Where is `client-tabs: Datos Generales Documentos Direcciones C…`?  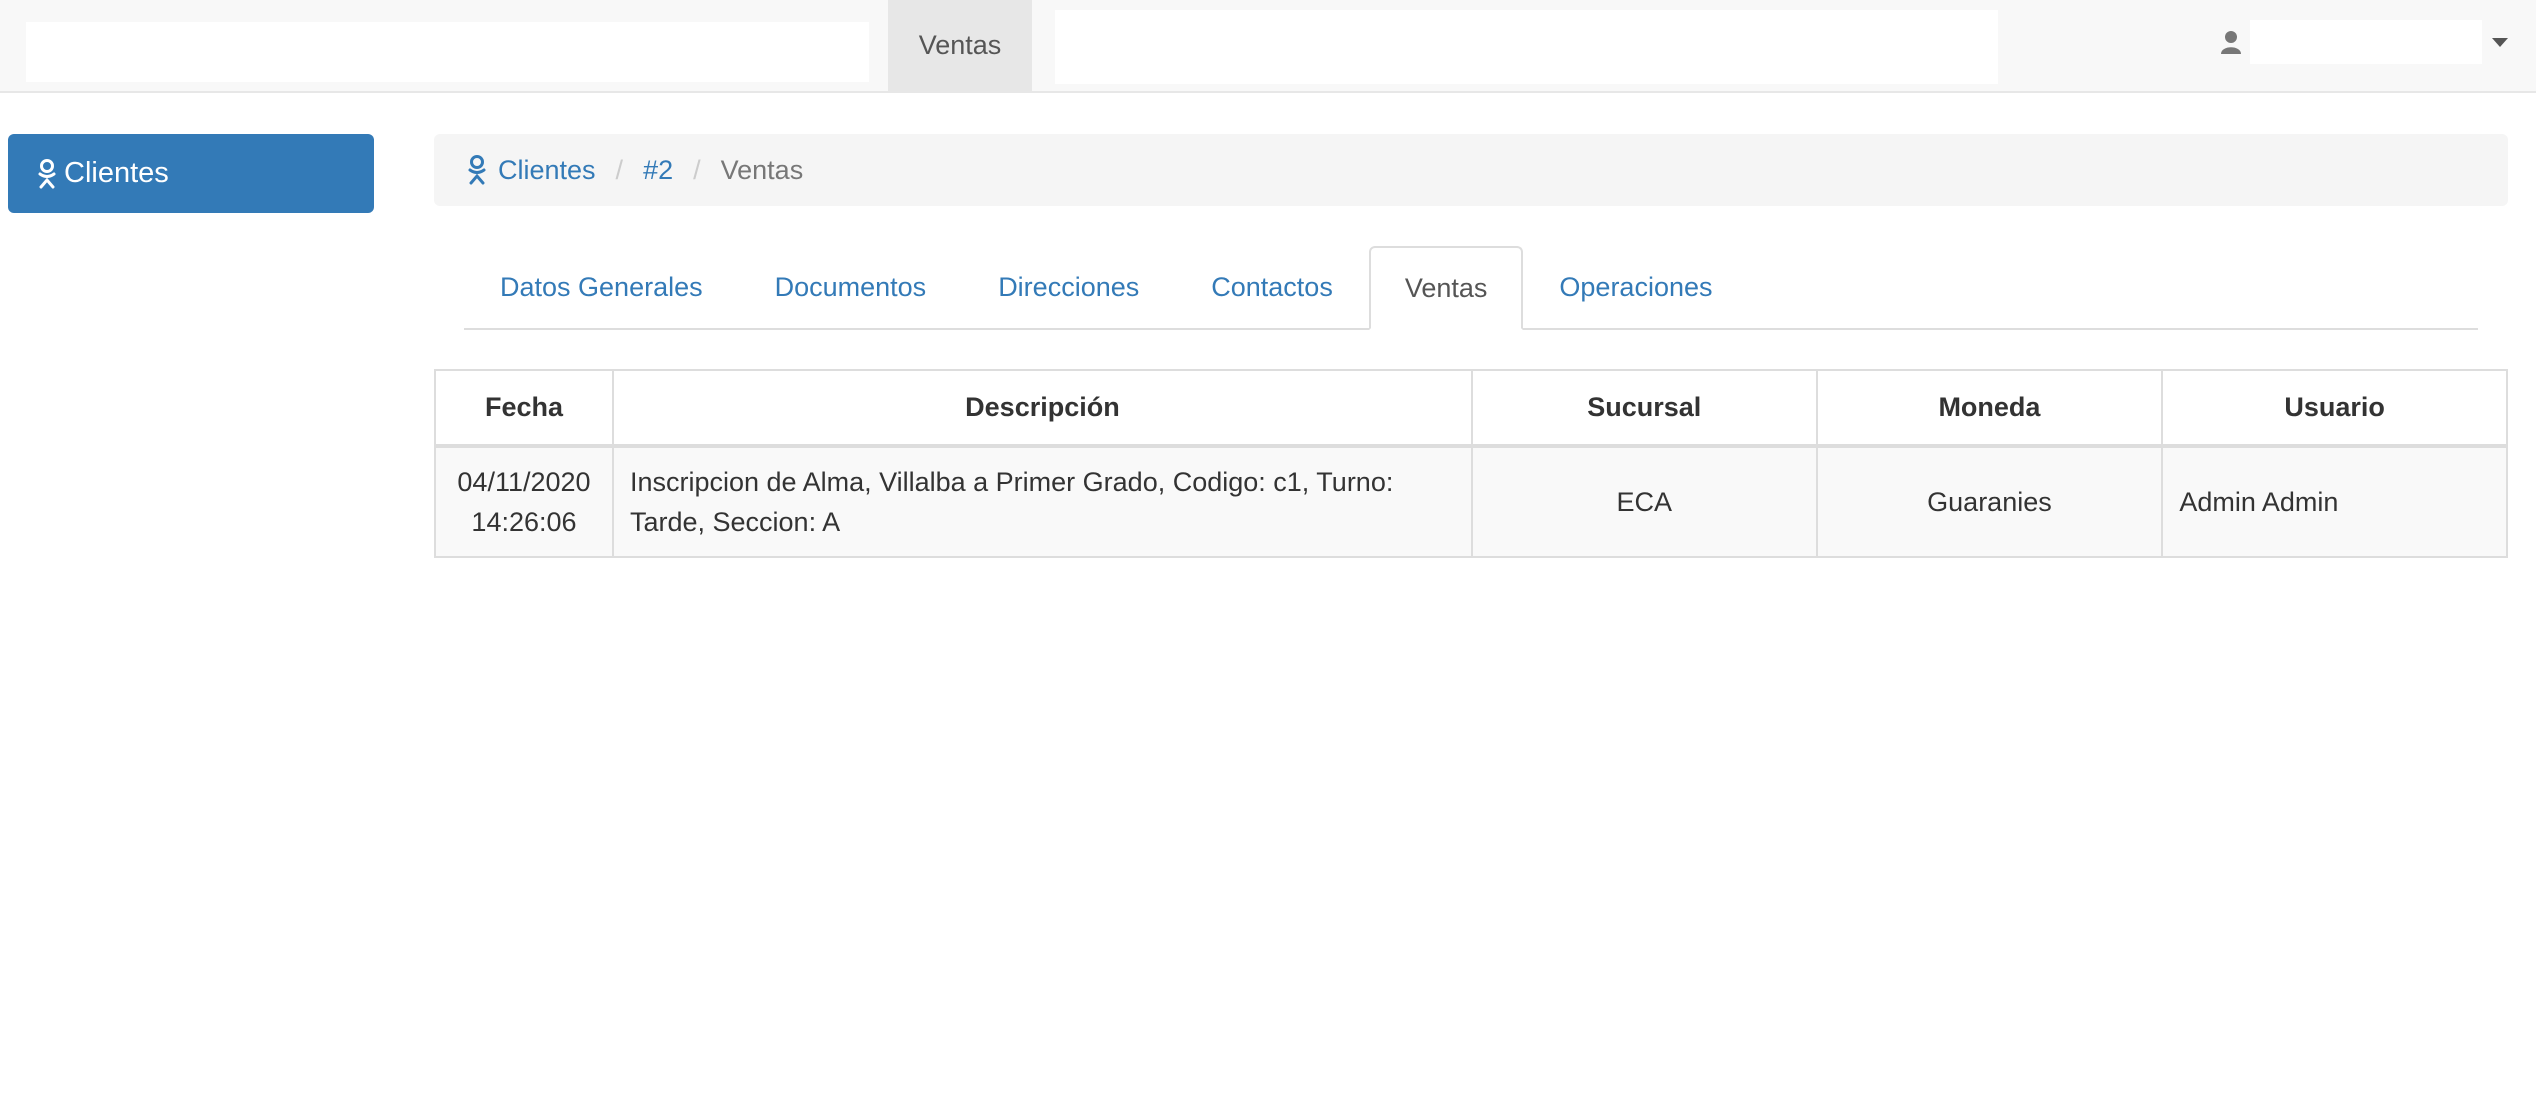
client-tabs: Datos Generales Documentos Direcciones C… is located at coordinates (1471, 288).